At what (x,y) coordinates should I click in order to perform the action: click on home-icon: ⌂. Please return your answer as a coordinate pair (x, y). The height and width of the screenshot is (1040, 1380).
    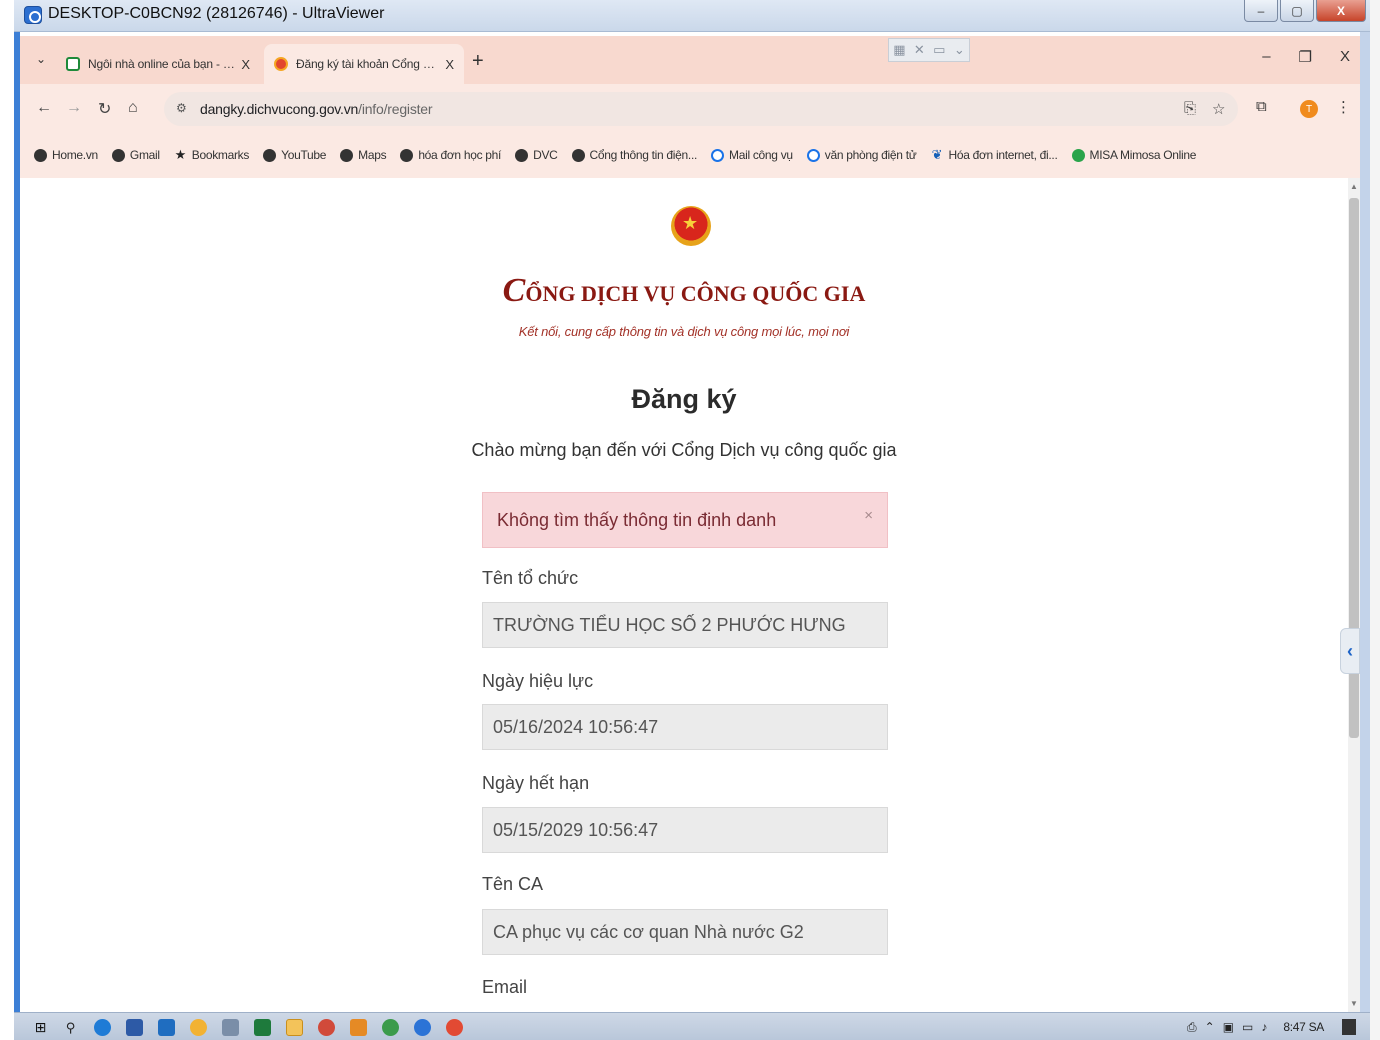
    Looking at the image, I should click on (133, 108).